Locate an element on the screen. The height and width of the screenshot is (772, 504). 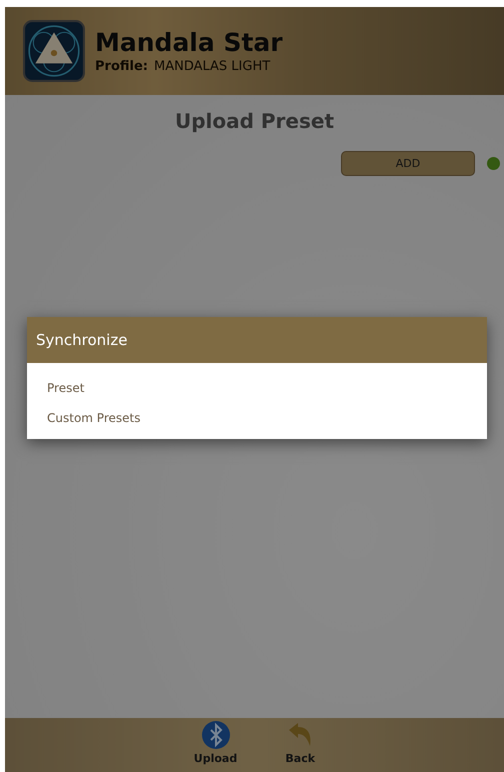
dialog-option: Preset is located at coordinates (257, 388).